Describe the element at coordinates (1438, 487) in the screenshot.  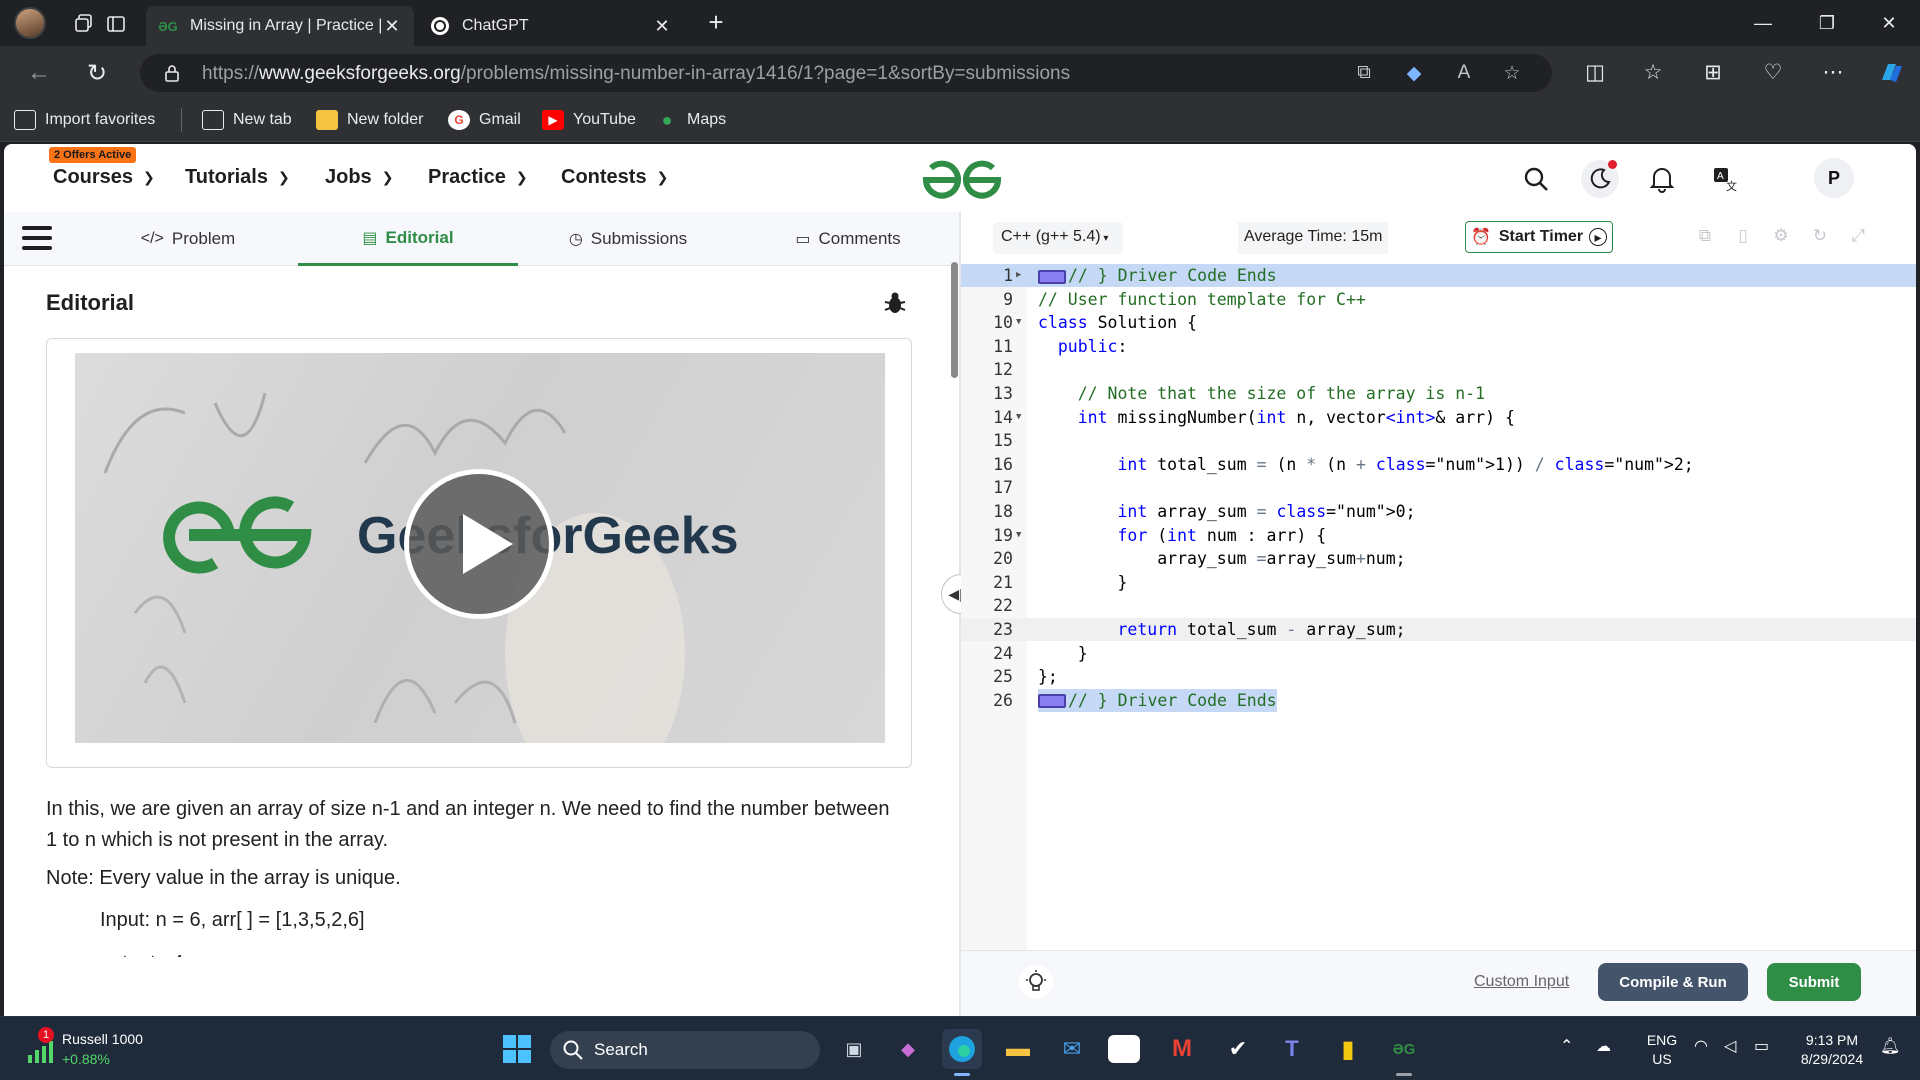
I see `code-line: 17` at that location.